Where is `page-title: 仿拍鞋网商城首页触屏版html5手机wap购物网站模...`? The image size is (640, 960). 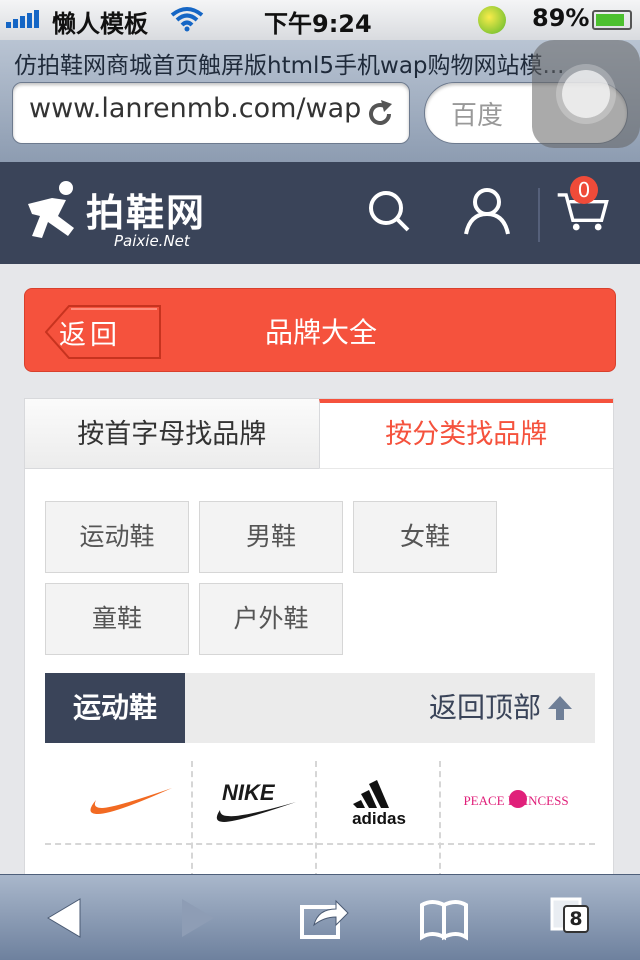
page-title: 仿拍鞋网商城首页触屏版html5手机wap购物网站模... is located at coordinates (289, 66).